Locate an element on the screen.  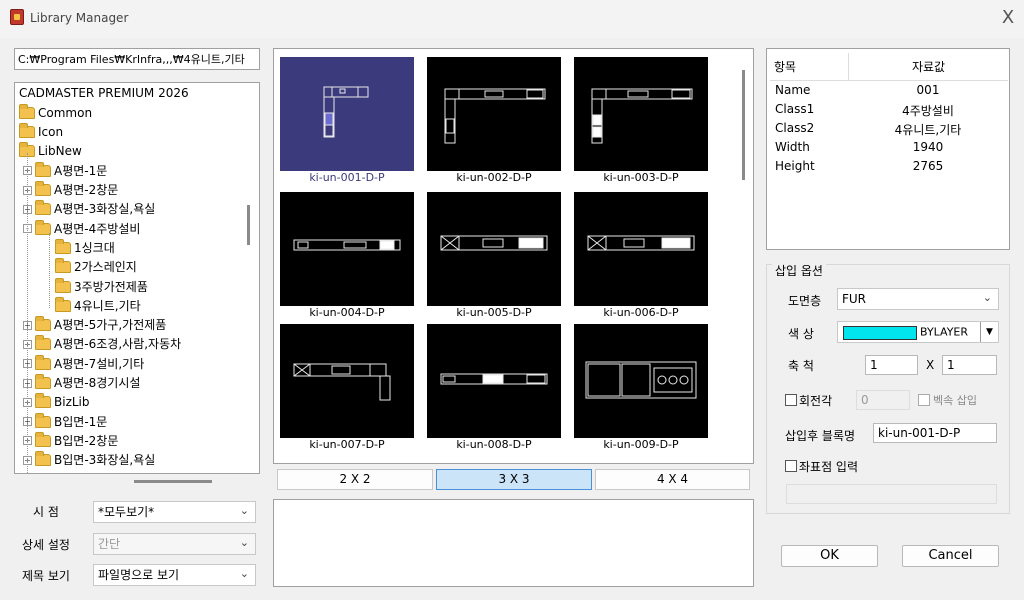
thumbnail-caption: ki-un-003-D-P is located at coordinates (641, 177).